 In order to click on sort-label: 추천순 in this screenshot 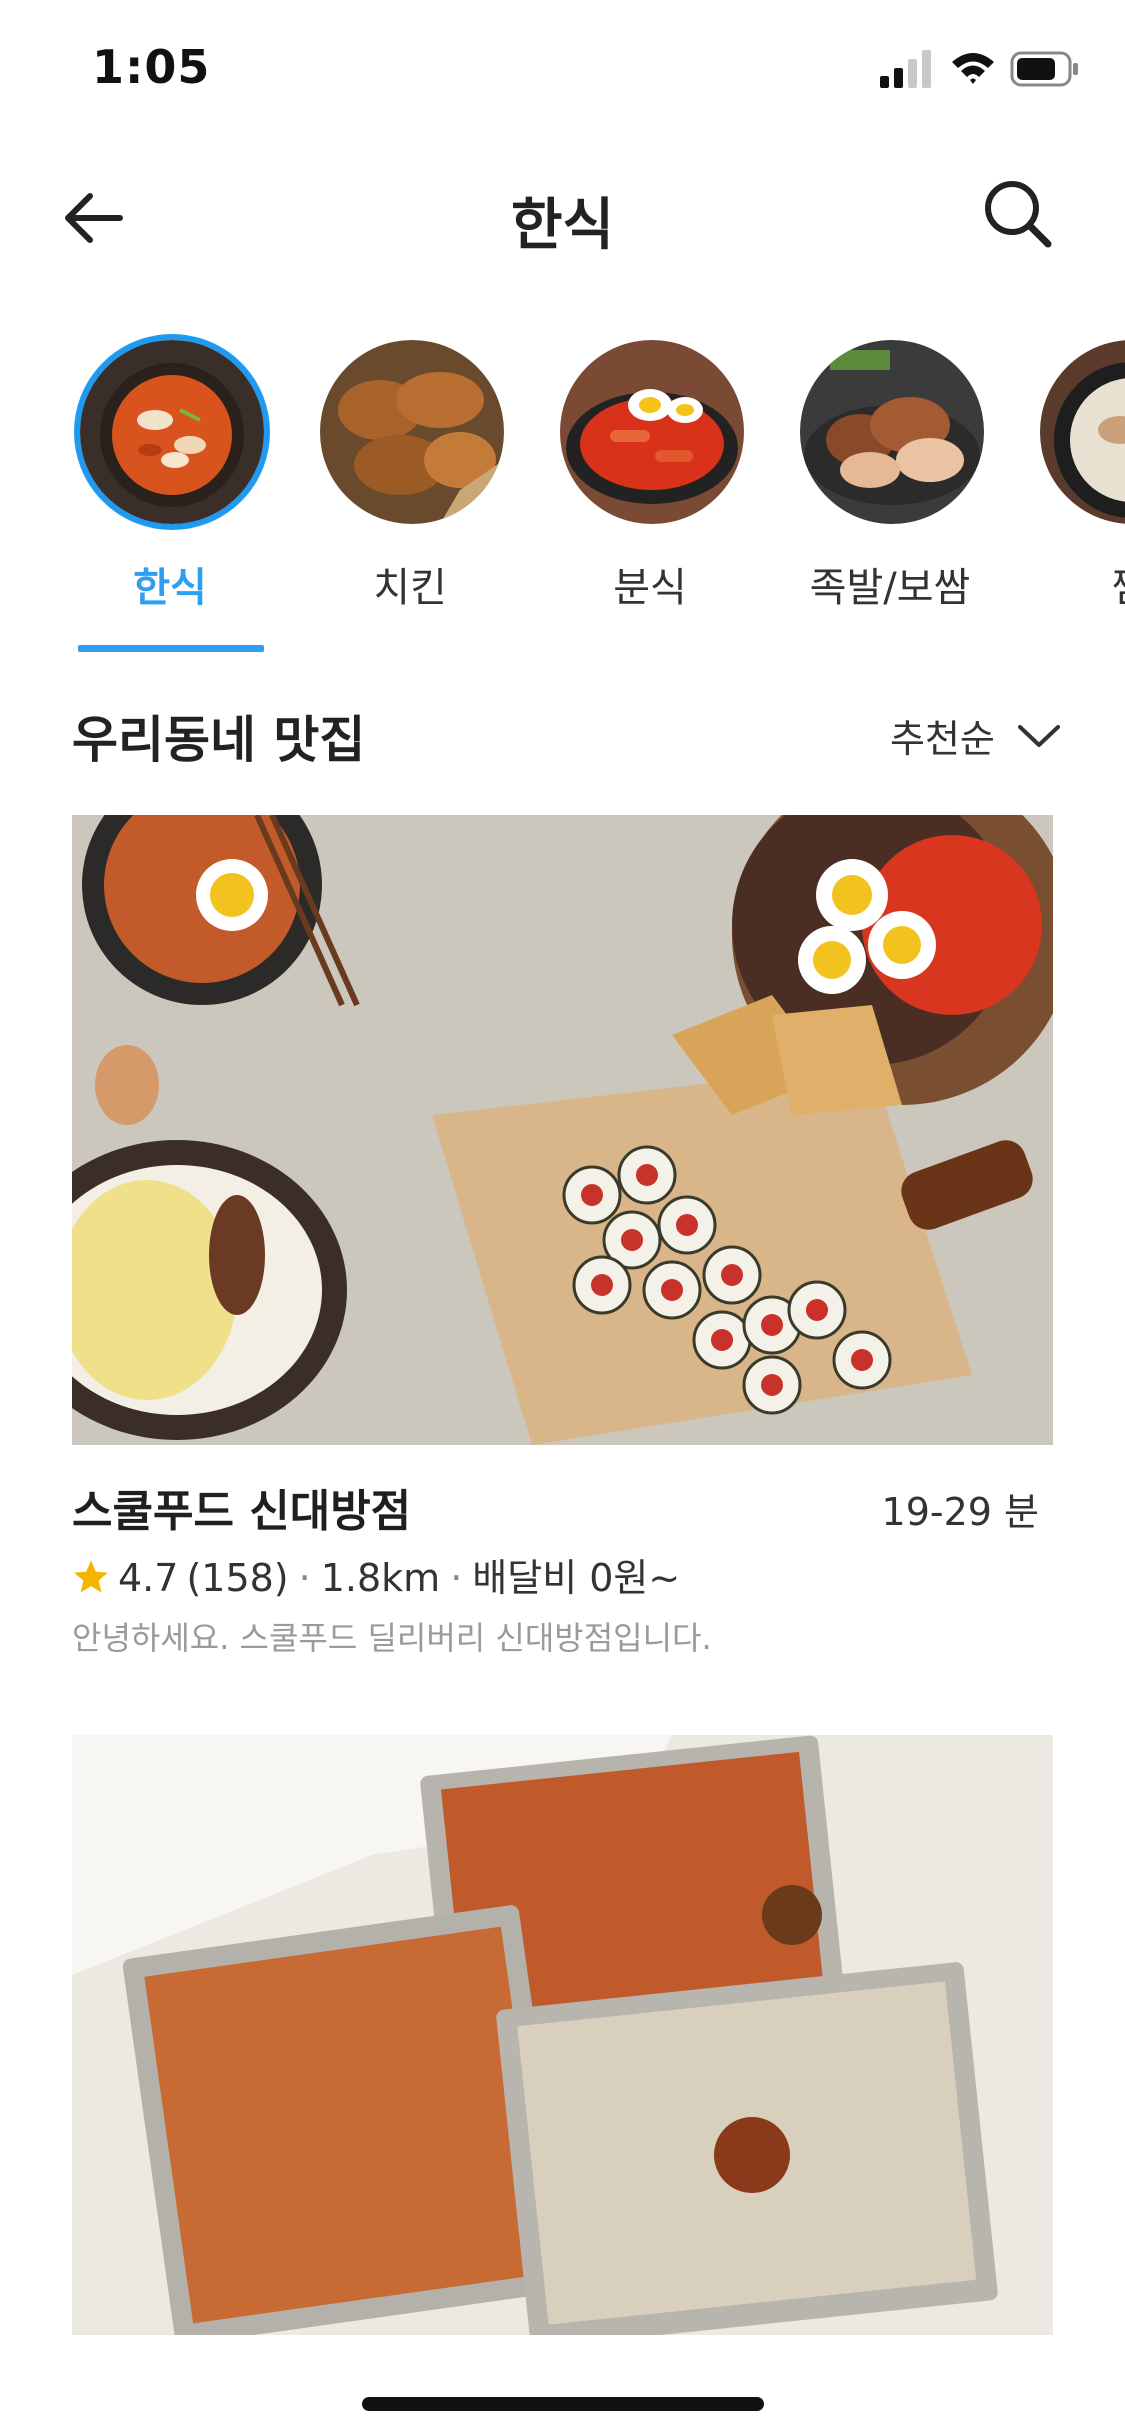, I will do `click(942, 739)`.